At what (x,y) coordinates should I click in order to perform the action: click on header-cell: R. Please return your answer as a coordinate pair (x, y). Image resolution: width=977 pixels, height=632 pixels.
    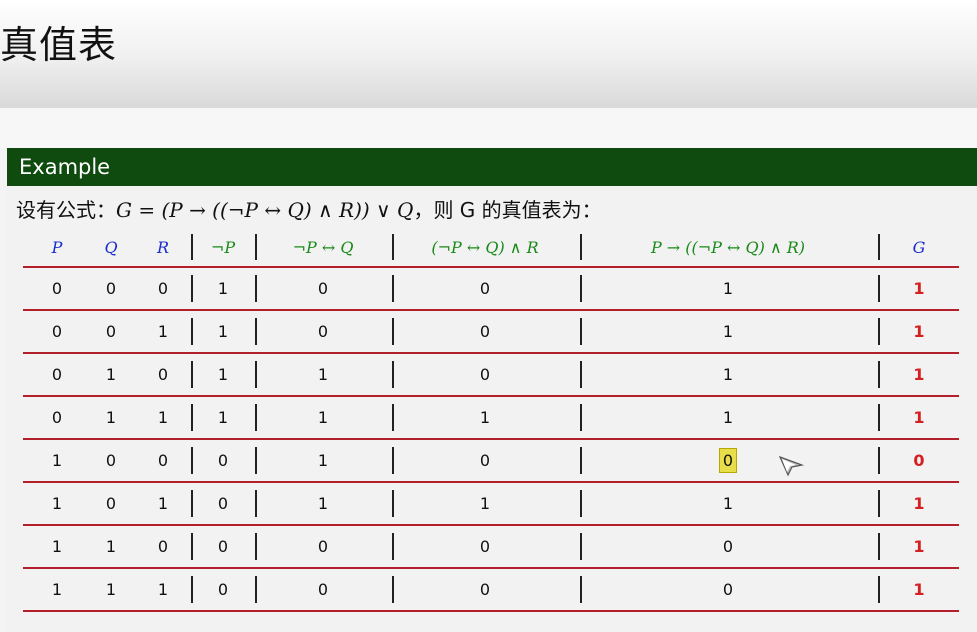
    Looking at the image, I should click on (163, 247).